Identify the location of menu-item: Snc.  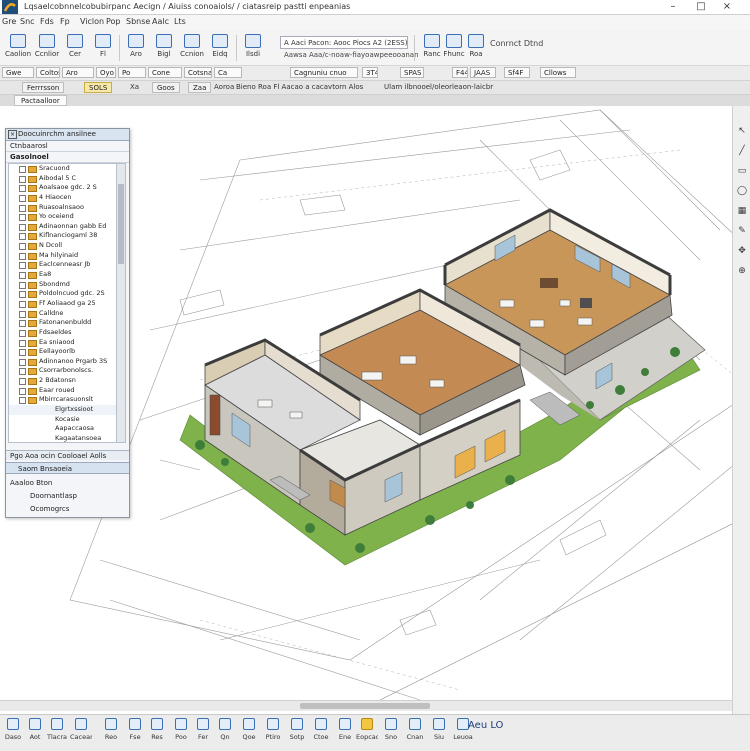
(27, 21).